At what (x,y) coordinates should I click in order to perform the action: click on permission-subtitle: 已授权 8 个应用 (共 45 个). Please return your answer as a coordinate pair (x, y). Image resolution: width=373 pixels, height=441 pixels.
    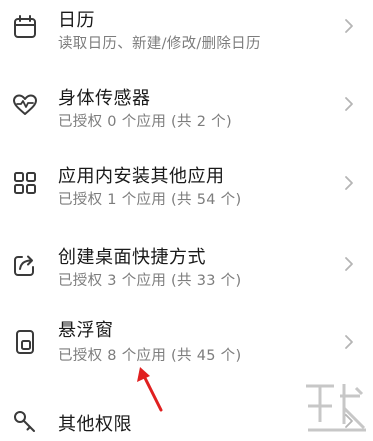
    Looking at the image, I should click on (150, 356).